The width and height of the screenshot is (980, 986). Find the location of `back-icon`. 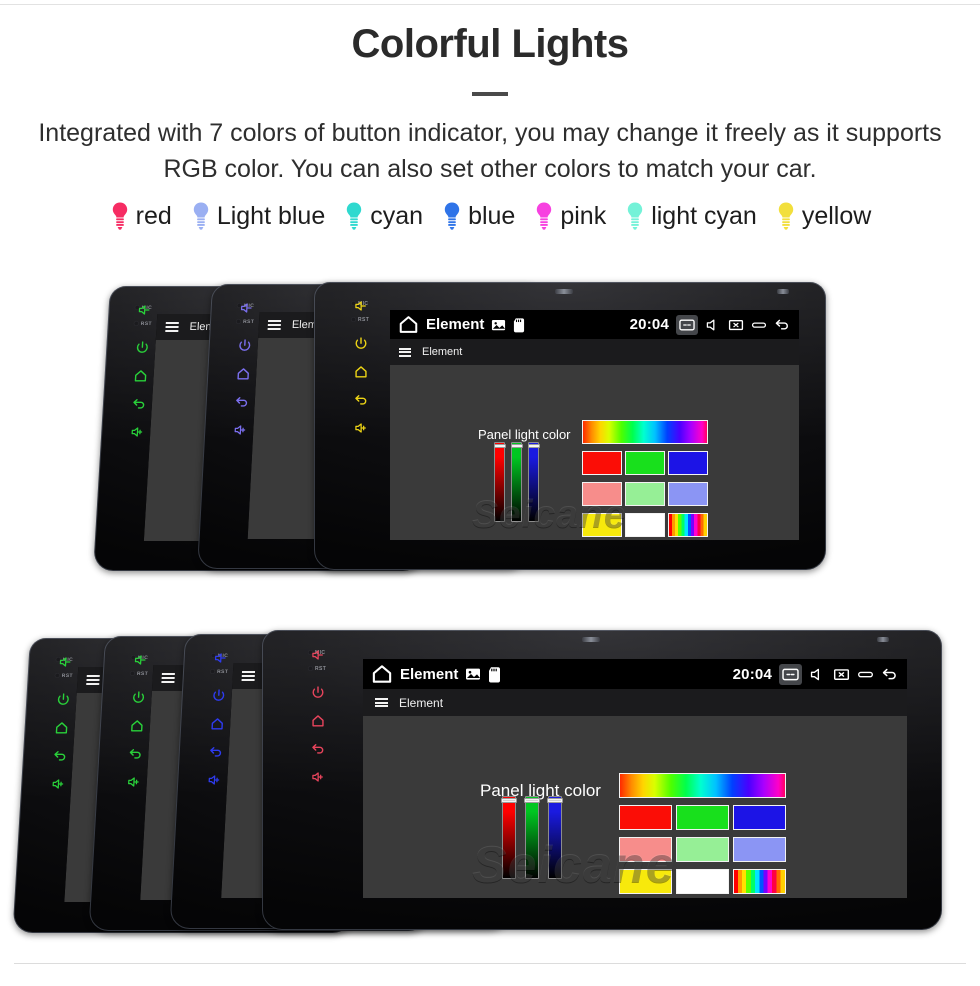

back-icon is located at coordinates (782, 325).